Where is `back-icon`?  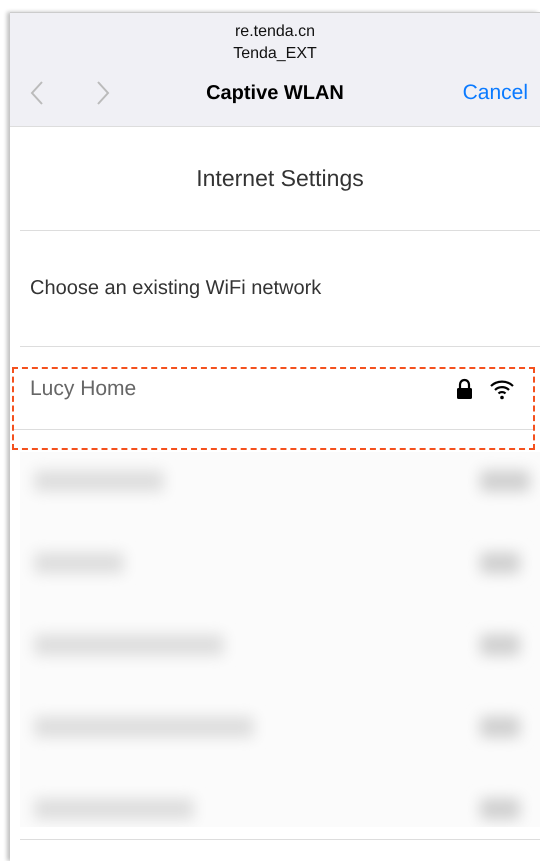 back-icon is located at coordinates (37, 93).